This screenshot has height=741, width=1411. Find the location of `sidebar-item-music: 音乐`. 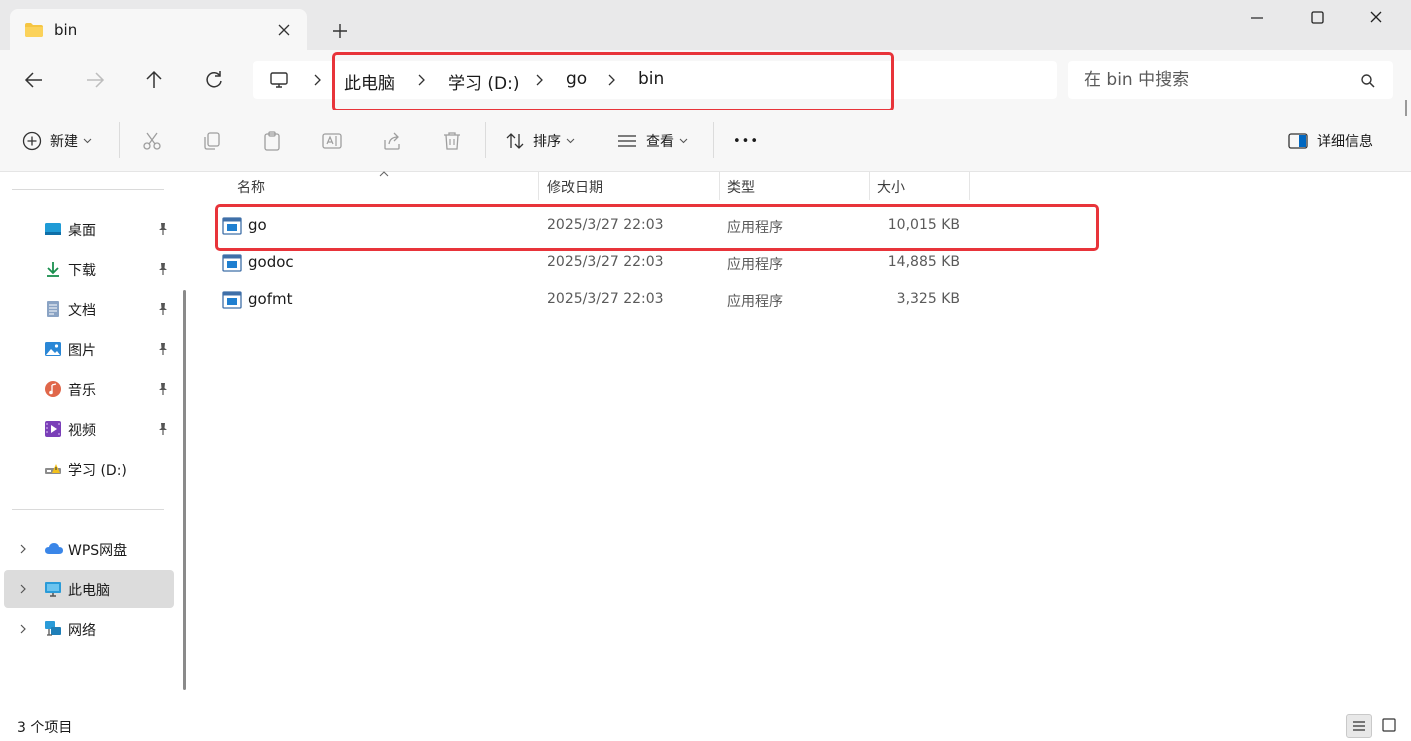

sidebar-item-music: 音乐 is located at coordinates (89, 389).